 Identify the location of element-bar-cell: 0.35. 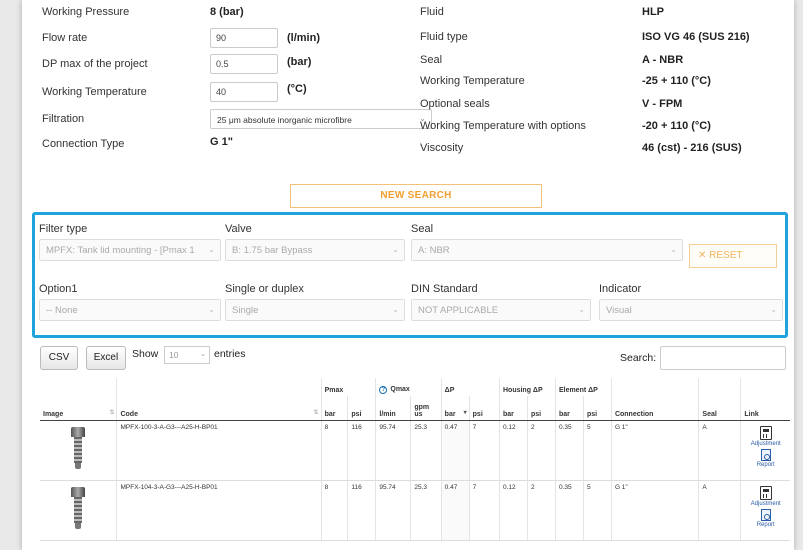
(569, 450).